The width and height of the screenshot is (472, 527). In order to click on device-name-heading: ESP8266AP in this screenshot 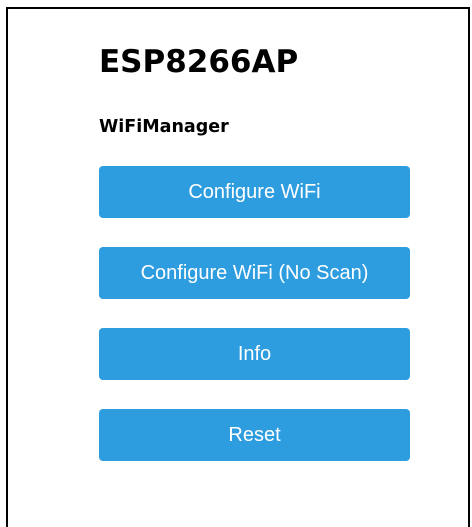, I will do `click(199, 62)`.